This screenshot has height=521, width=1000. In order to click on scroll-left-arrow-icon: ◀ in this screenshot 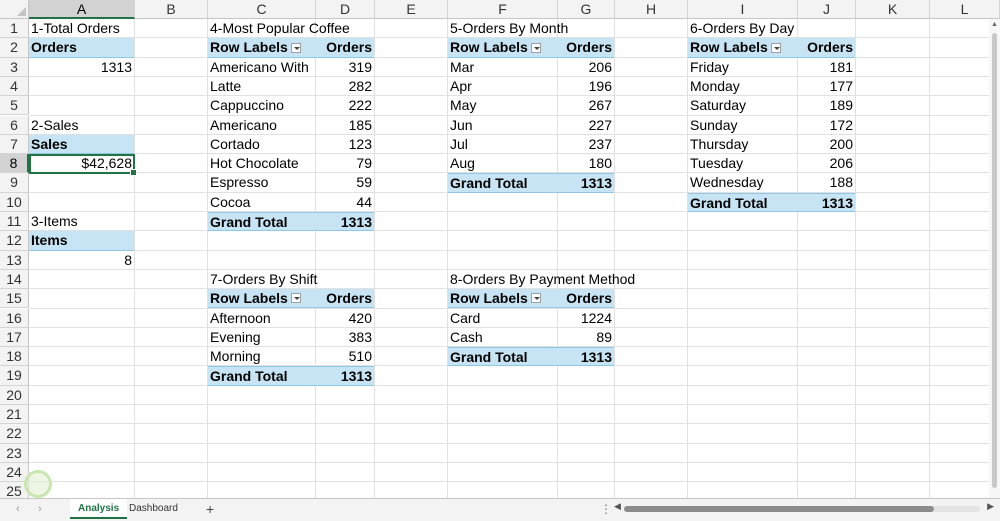, I will do `click(617, 506)`.